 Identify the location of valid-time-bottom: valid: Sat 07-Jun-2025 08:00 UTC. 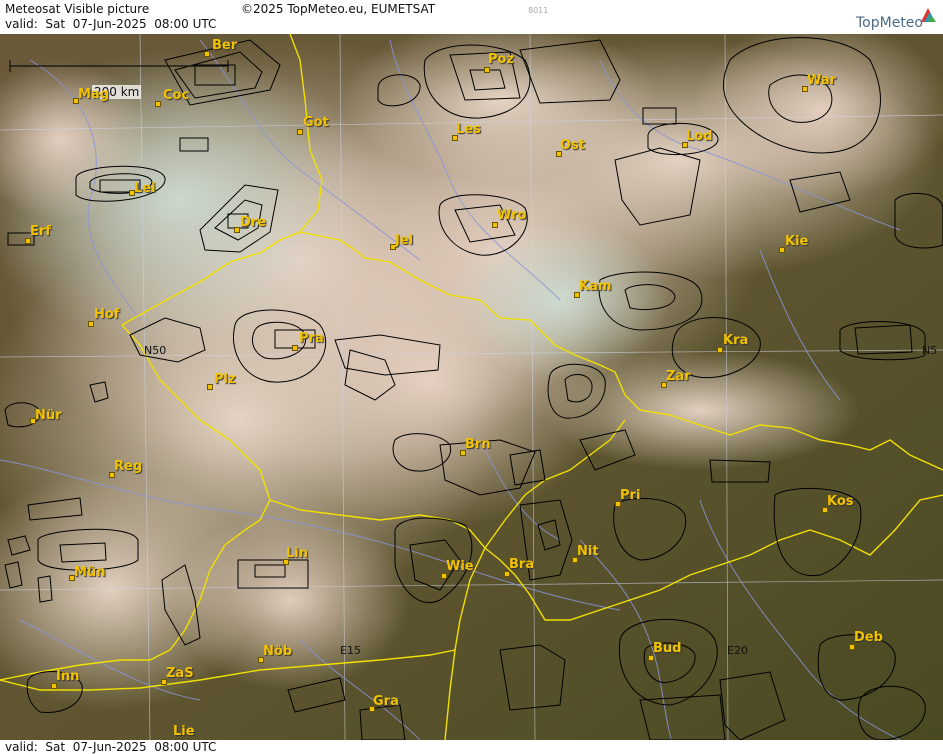
(111, 747).